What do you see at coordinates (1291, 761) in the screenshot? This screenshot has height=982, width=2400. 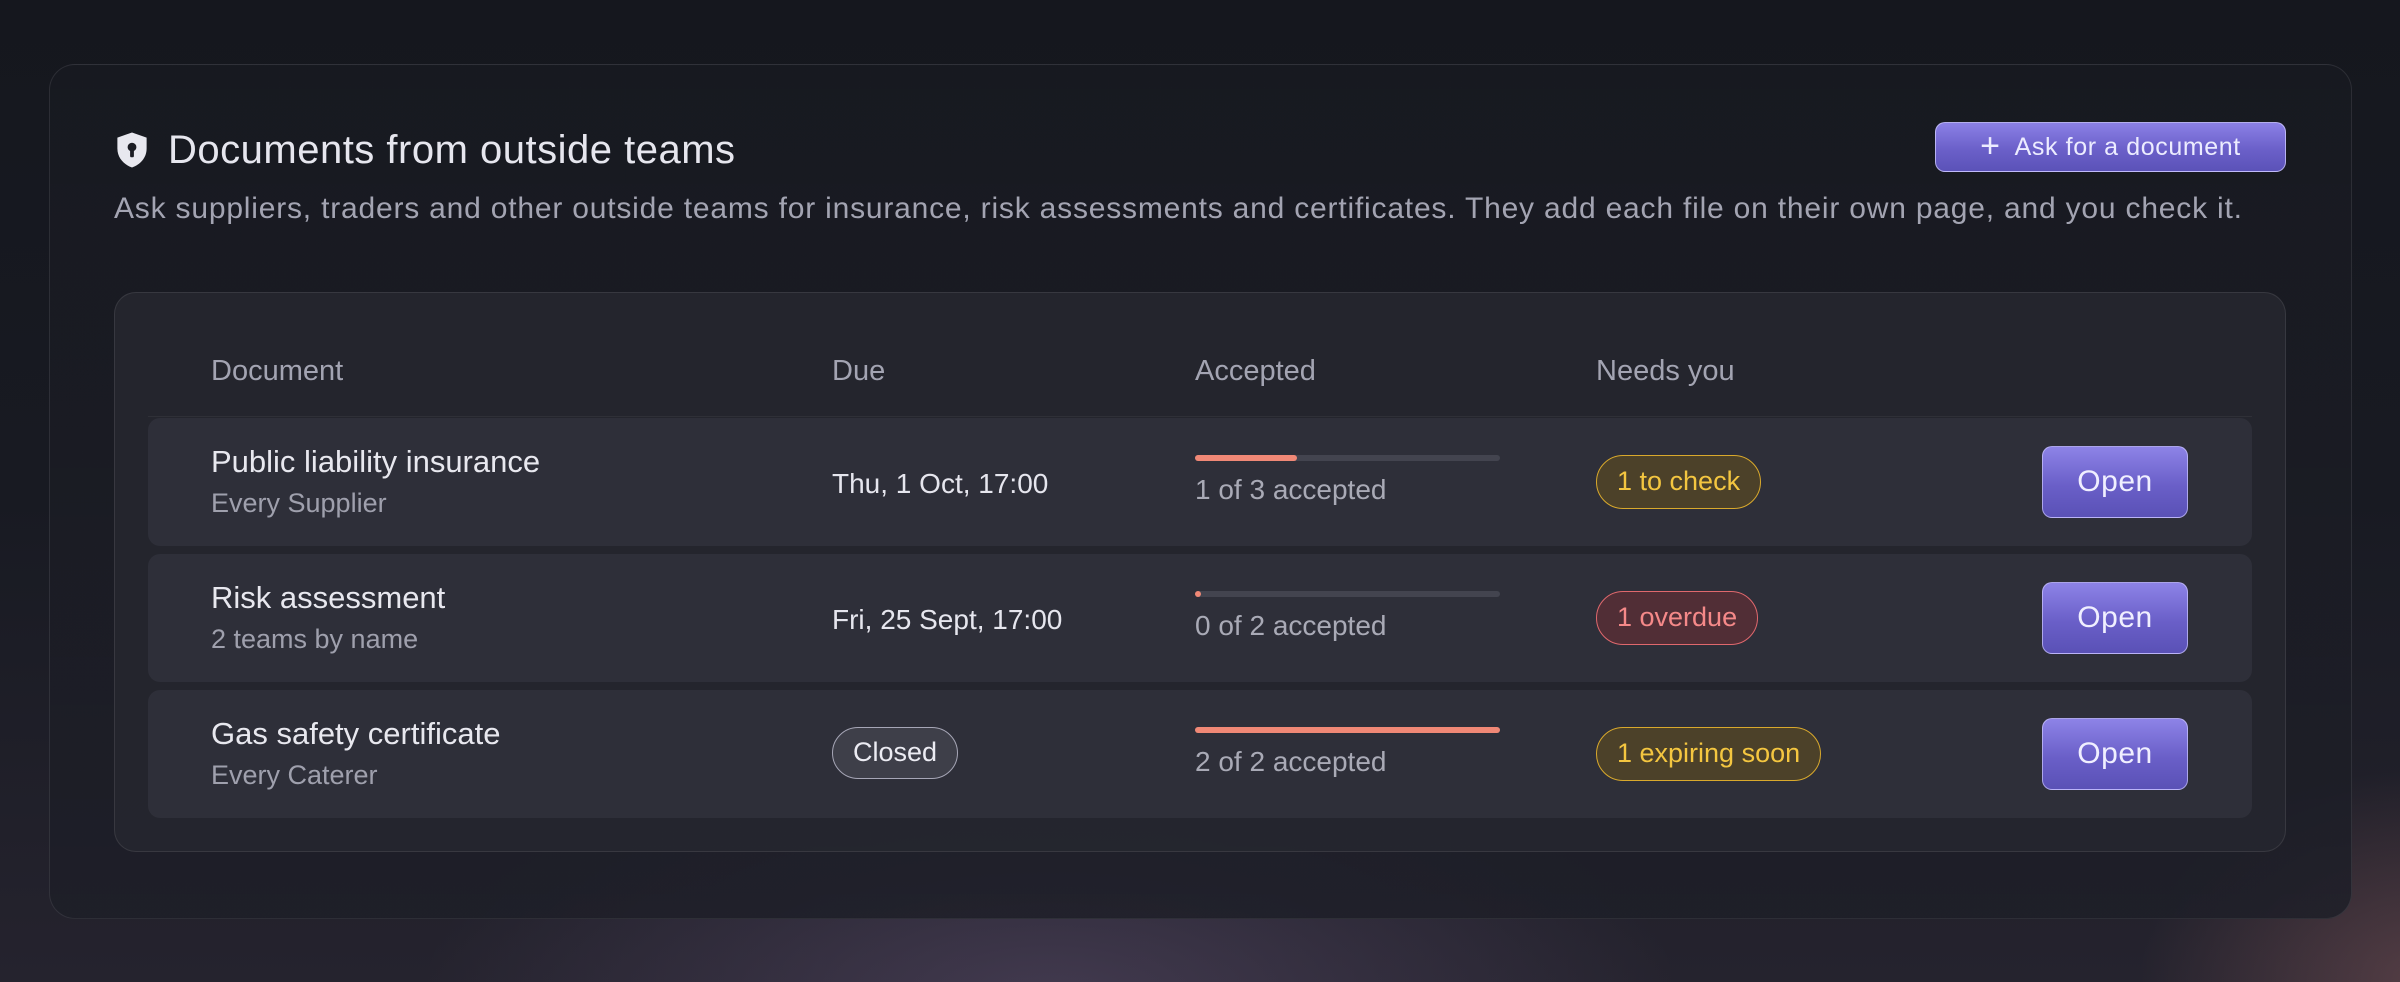 I see `accepted-count: 2 of 2 accepted` at bounding box center [1291, 761].